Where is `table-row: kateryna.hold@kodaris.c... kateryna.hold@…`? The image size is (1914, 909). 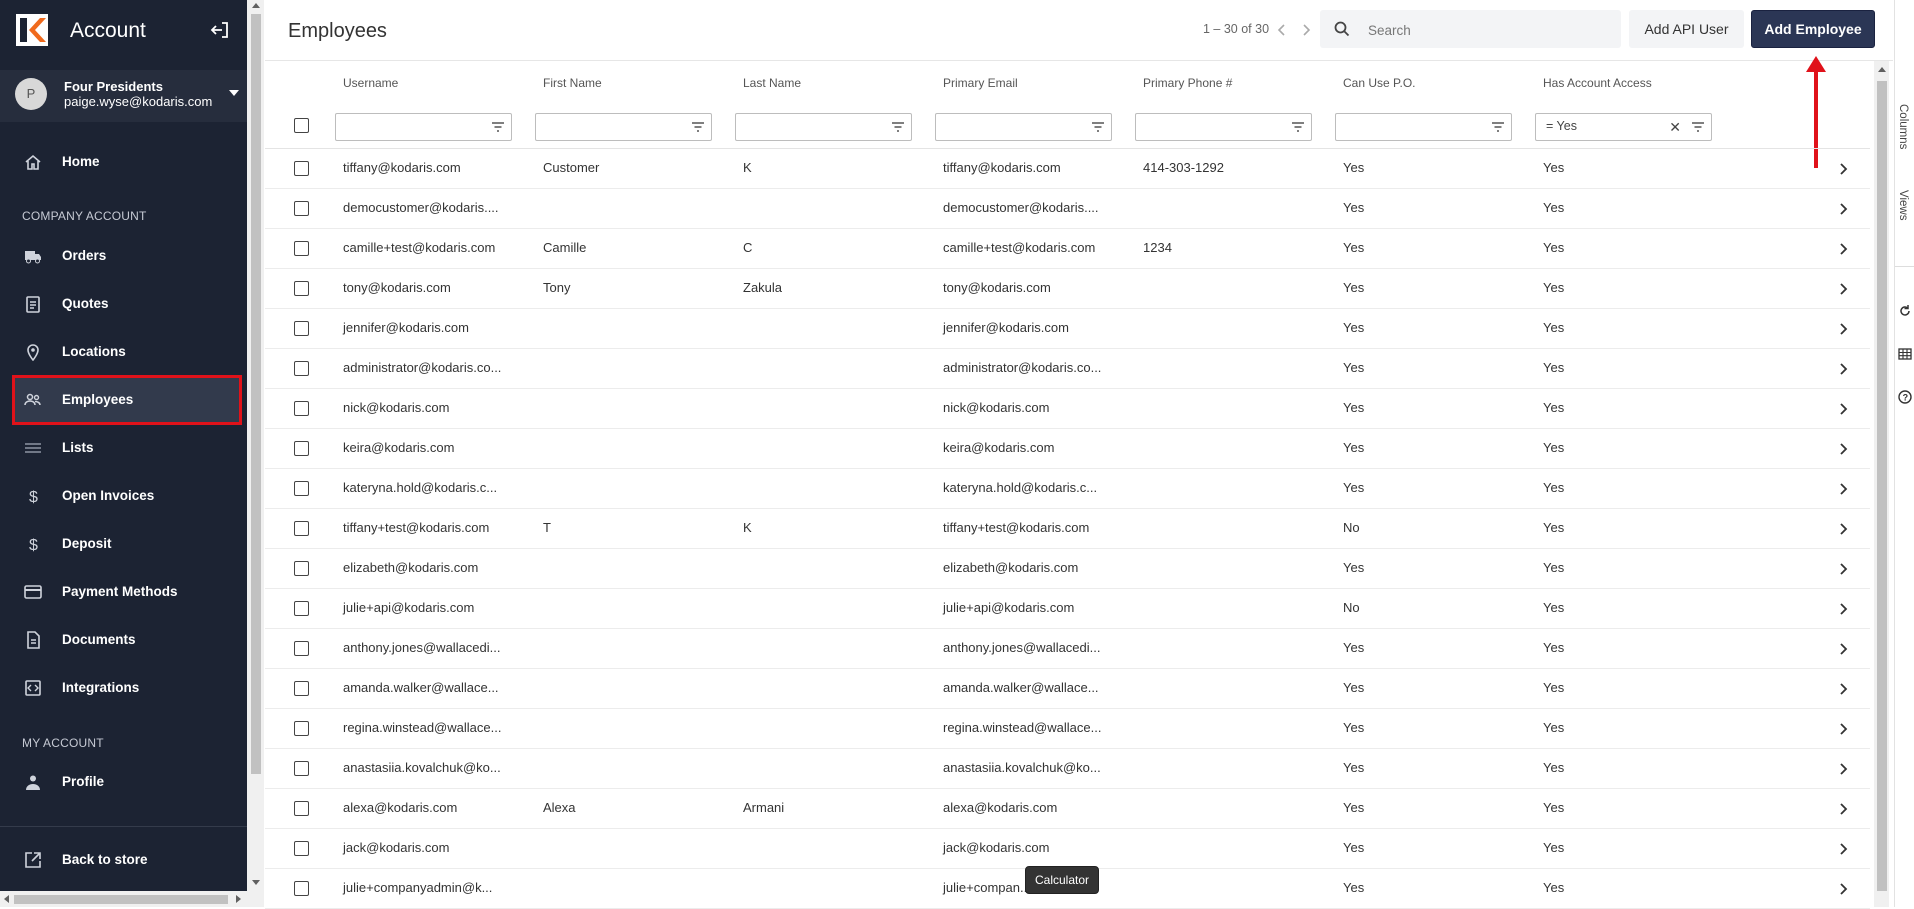 table-row: kateryna.hold@kodaris.c... kateryna.hold@… is located at coordinates (1067, 488).